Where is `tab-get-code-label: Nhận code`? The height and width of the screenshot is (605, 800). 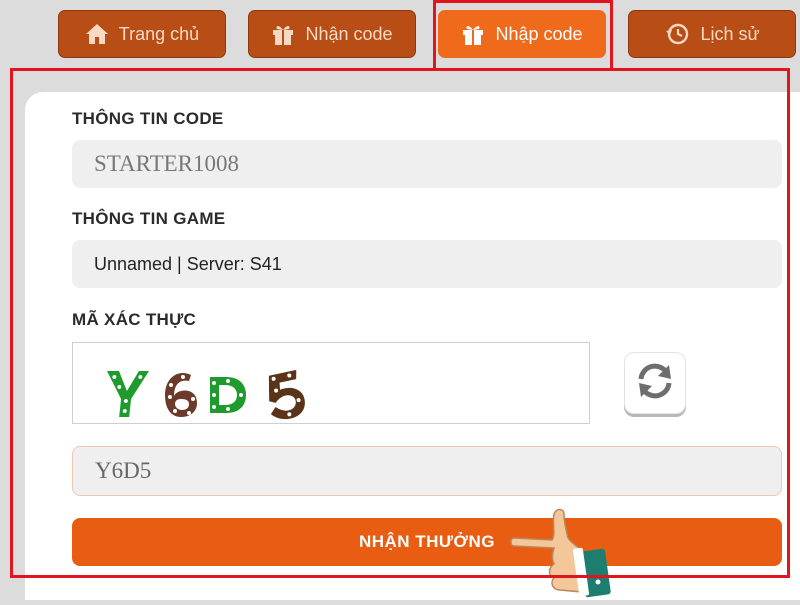 tab-get-code-label: Nhận code is located at coordinates (349, 33).